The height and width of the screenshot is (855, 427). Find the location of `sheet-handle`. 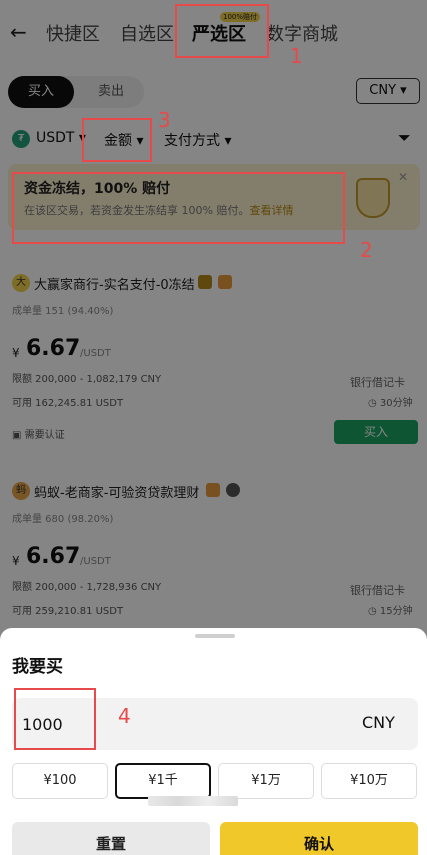

sheet-handle is located at coordinates (215, 636).